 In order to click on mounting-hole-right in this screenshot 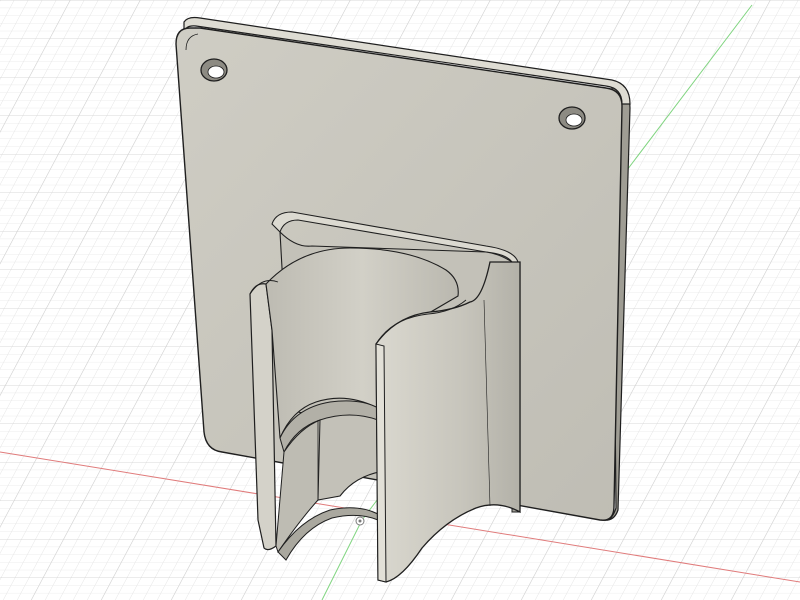, I will do `click(572, 118)`.